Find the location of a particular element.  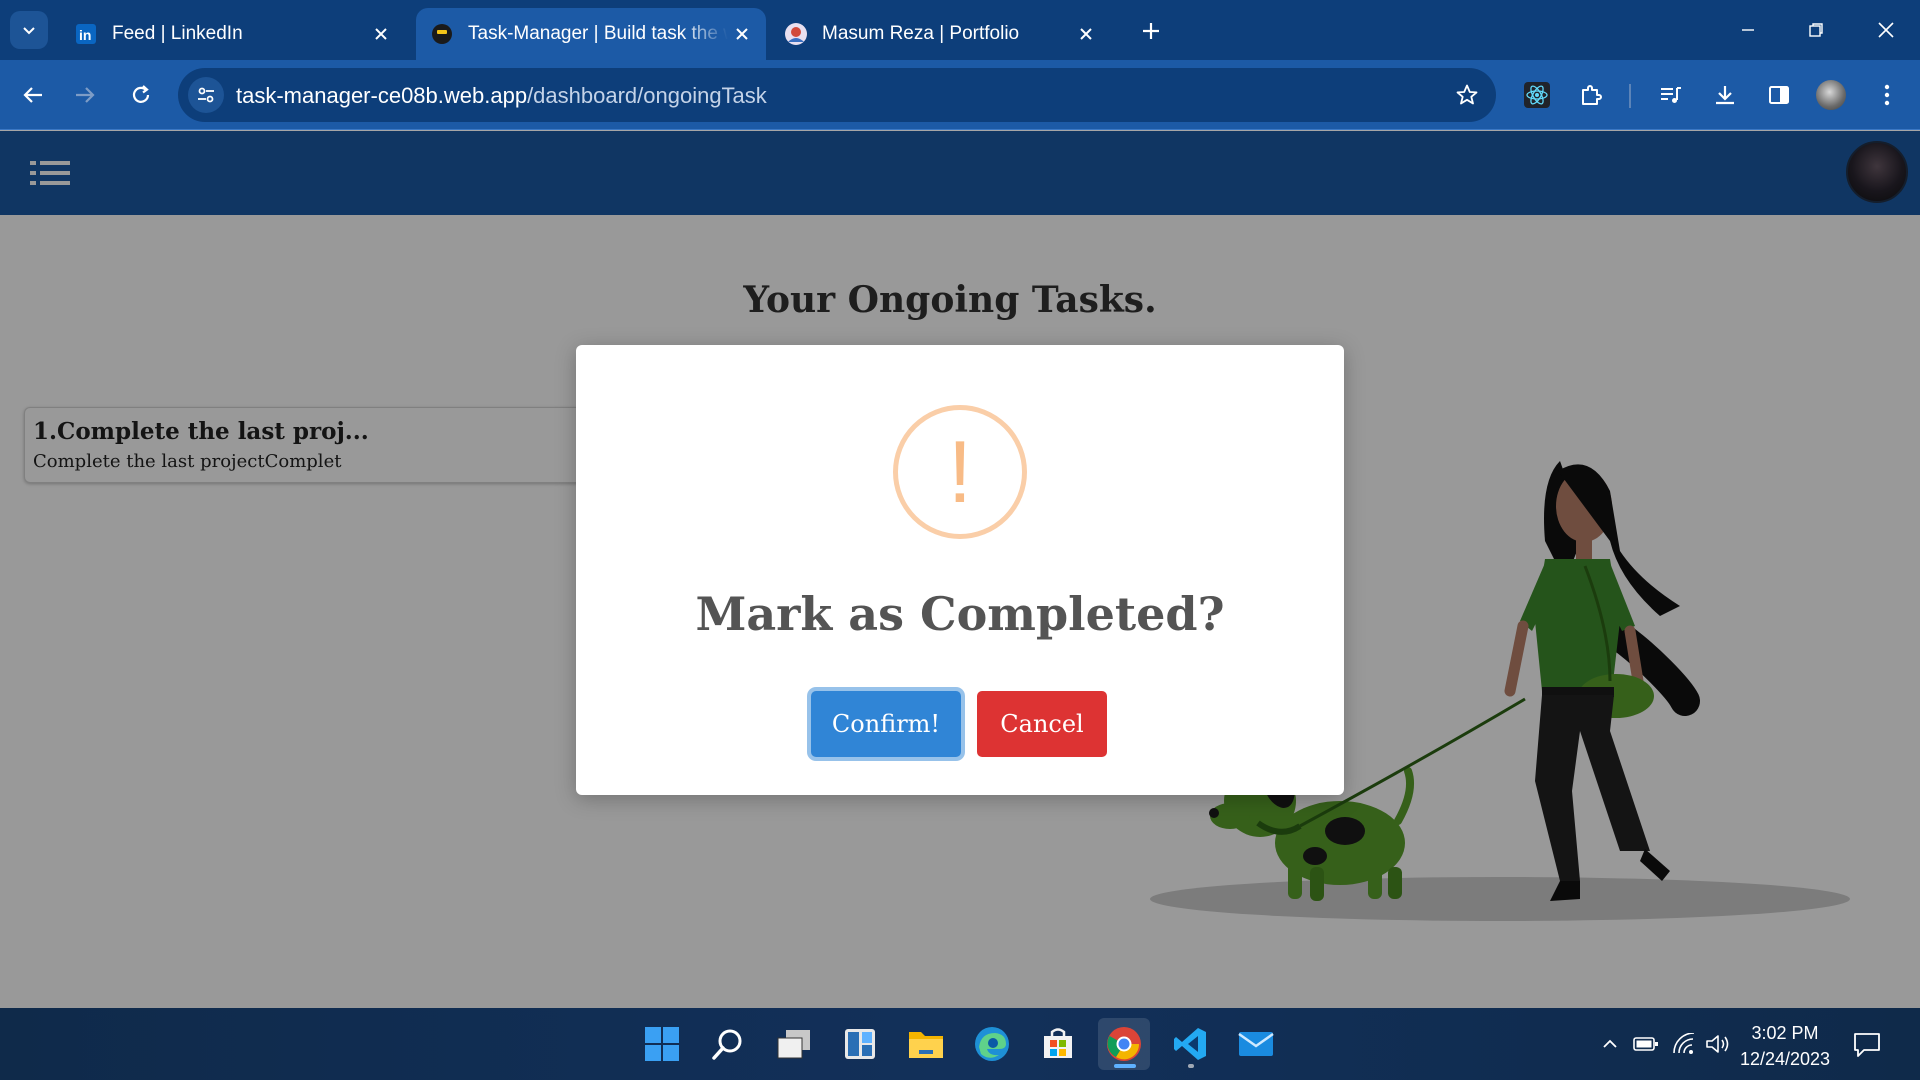

tab-portfolio: Masum Reza | Portfolio is located at coordinates (940, 34).